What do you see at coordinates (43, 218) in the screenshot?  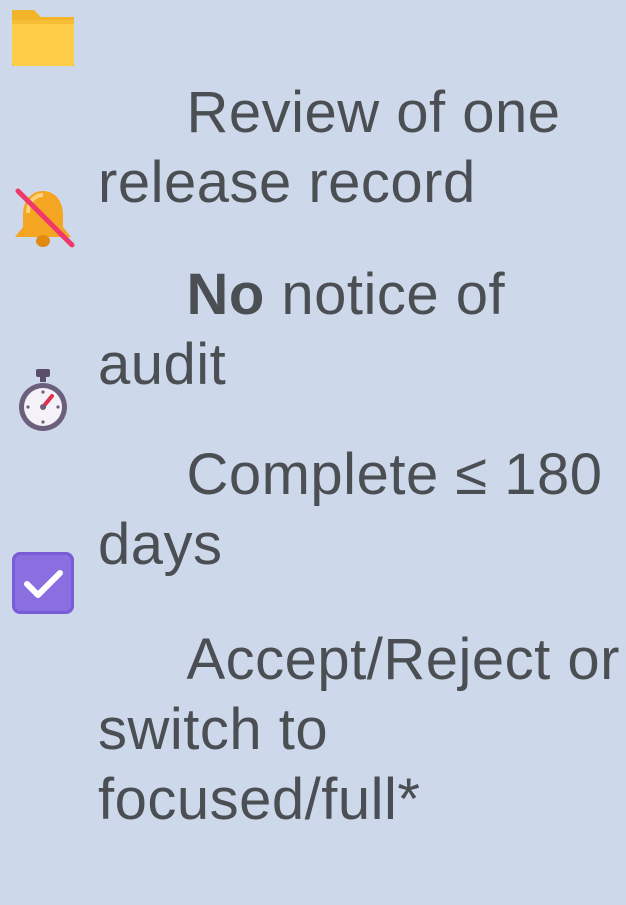 I see `bell-slash-icon` at bounding box center [43, 218].